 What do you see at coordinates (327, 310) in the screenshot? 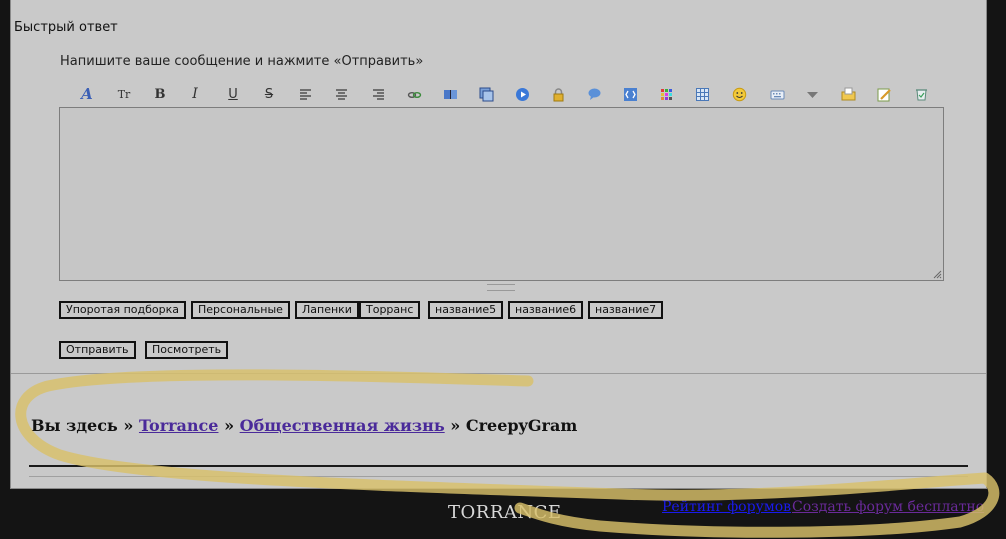
I see `tag-button-3: Лапенки` at bounding box center [327, 310].